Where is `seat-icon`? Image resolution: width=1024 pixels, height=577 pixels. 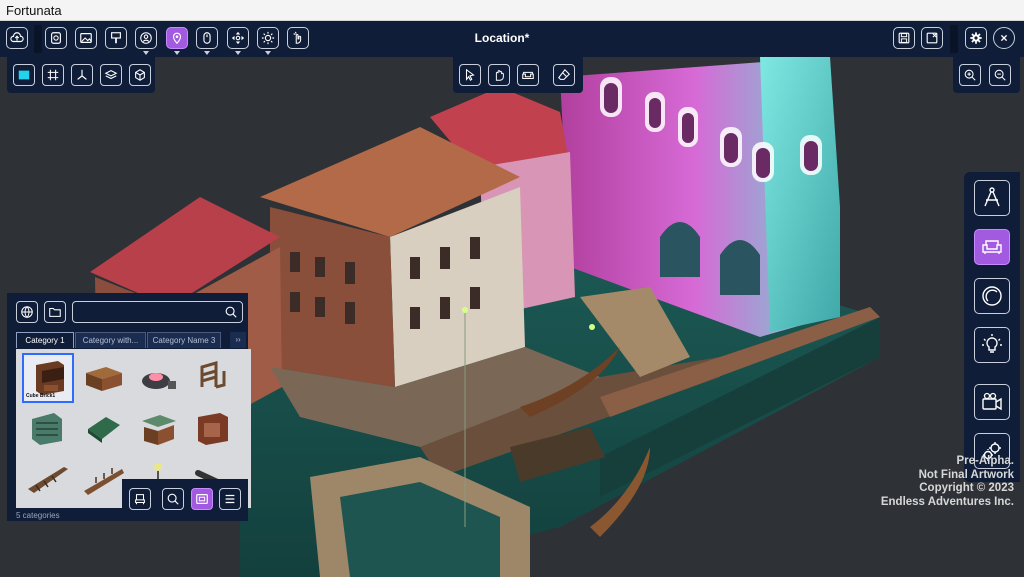 seat-icon is located at coordinates (140, 499).